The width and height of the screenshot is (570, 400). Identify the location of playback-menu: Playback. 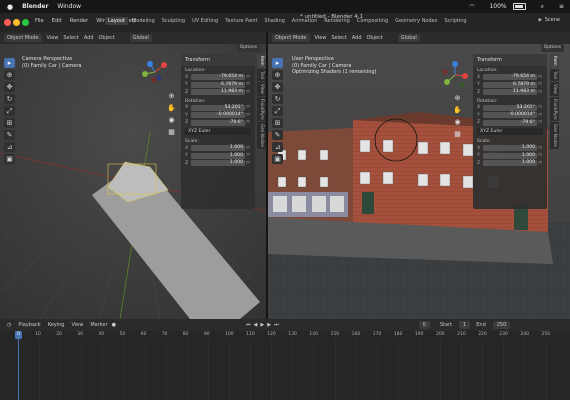
(29, 325).